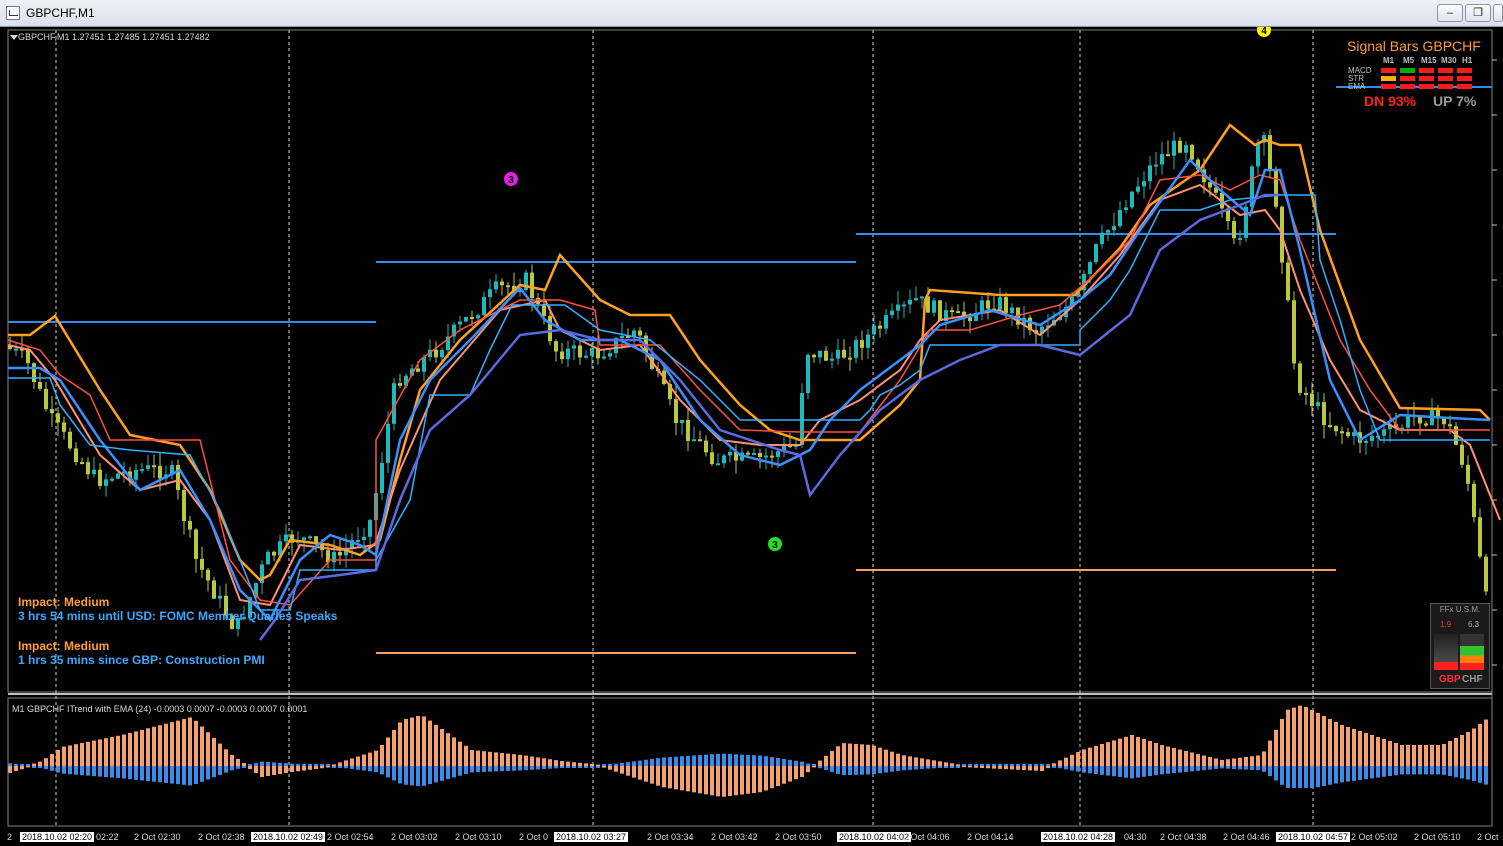  Describe the element at coordinates (1488, 837) in the screenshot. I see `time-axis-label: 2 Oct` at that location.